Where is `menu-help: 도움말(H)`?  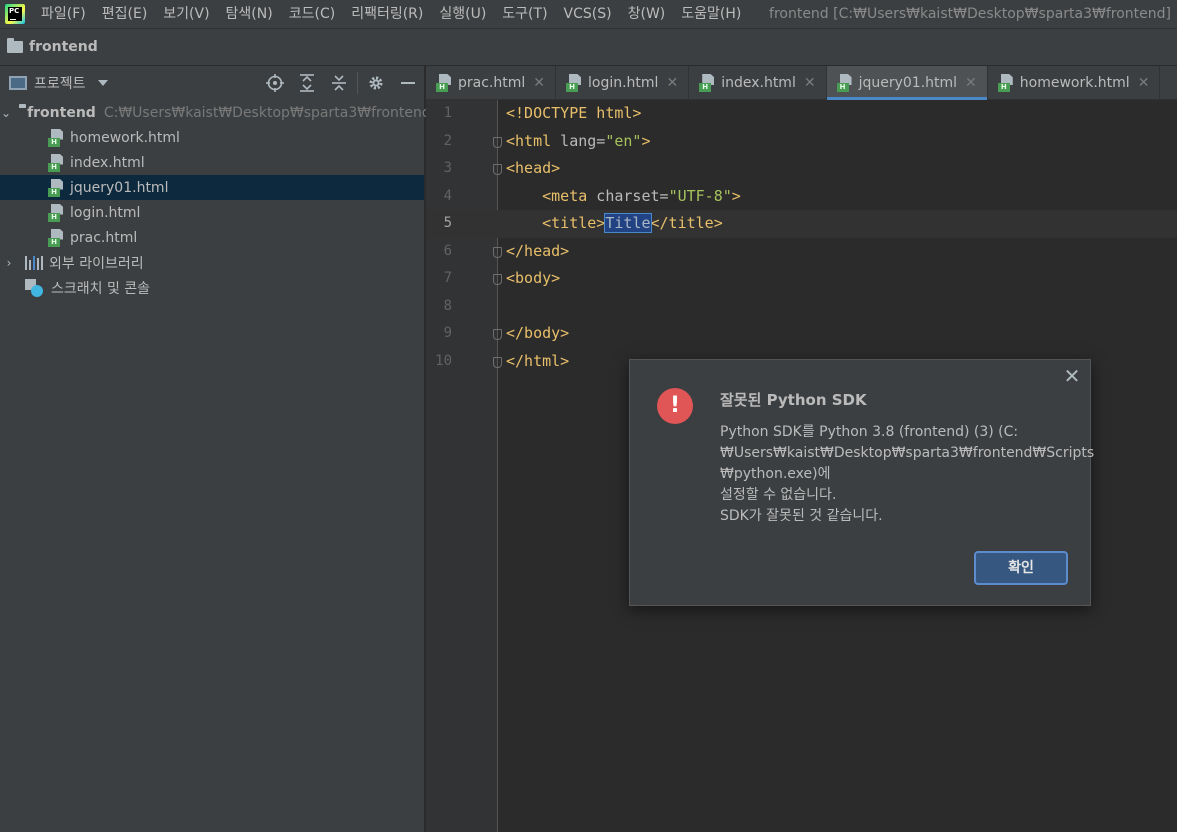 menu-help: 도움말(H) is located at coordinates (711, 14).